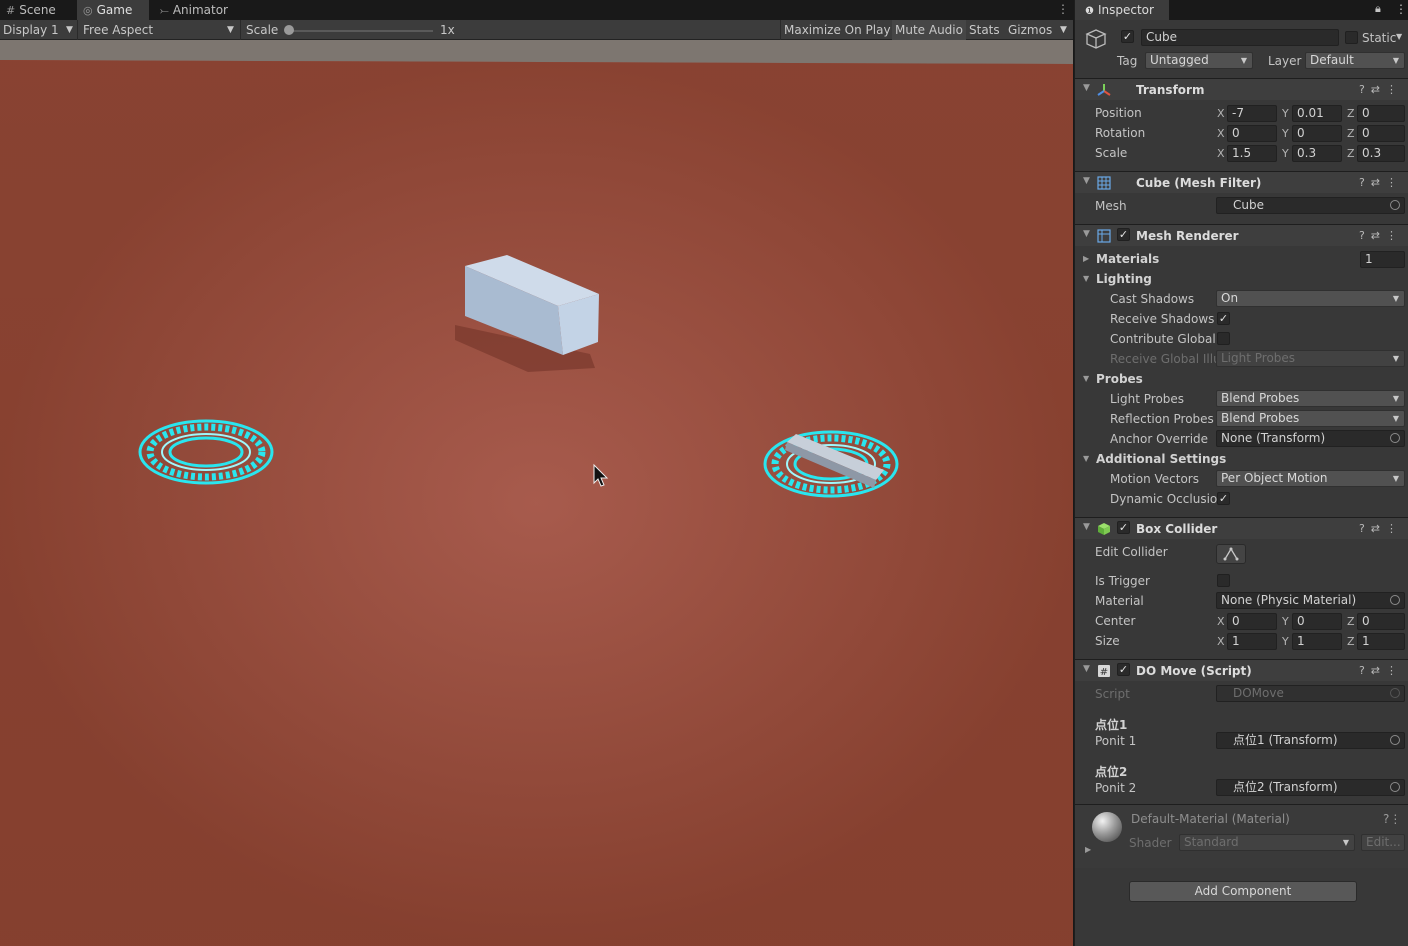 This screenshot has width=1408, height=946. What do you see at coordinates (1161, 459) in the screenshot?
I see `additional-settings-label: Additional Settings` at bounding box center [1161, 459].